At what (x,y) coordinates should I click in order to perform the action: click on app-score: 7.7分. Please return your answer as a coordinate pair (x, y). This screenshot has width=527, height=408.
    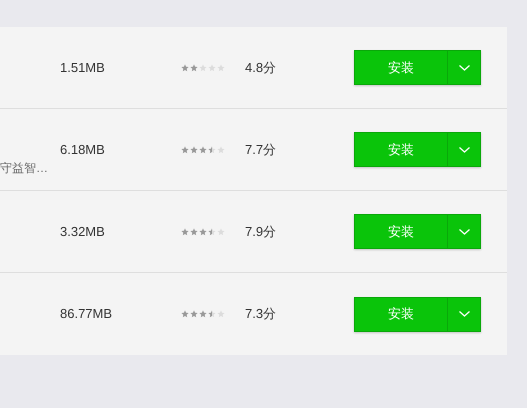
    Looking at the image, I should click on (260, 149).